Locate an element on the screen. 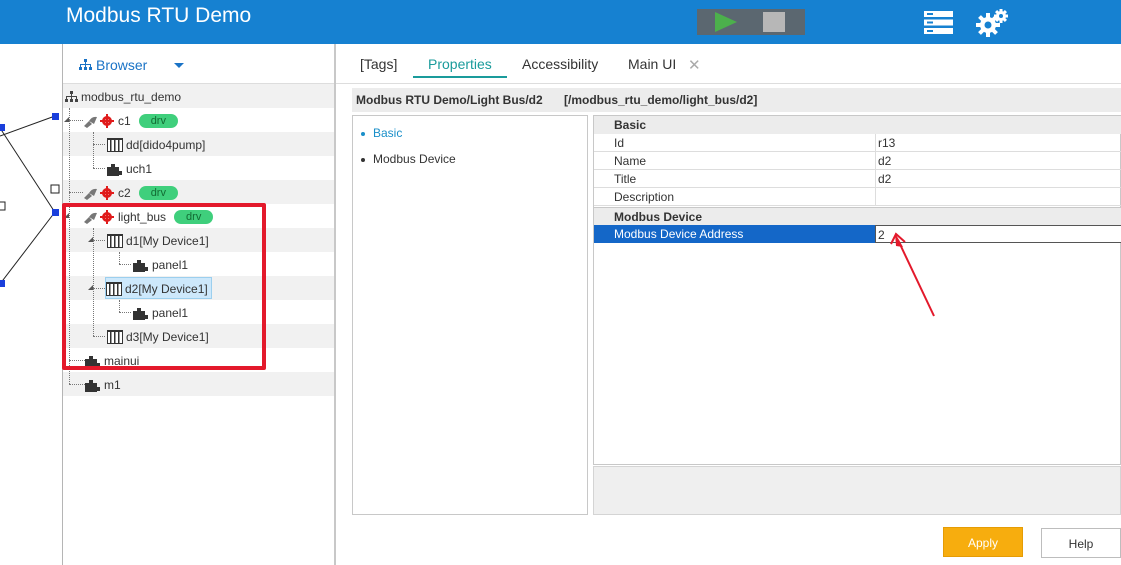 Image resolution: width=1121 pixels, height=565 pixels. tree-node-c1: c1 drv is located at coordinates (130, 120).